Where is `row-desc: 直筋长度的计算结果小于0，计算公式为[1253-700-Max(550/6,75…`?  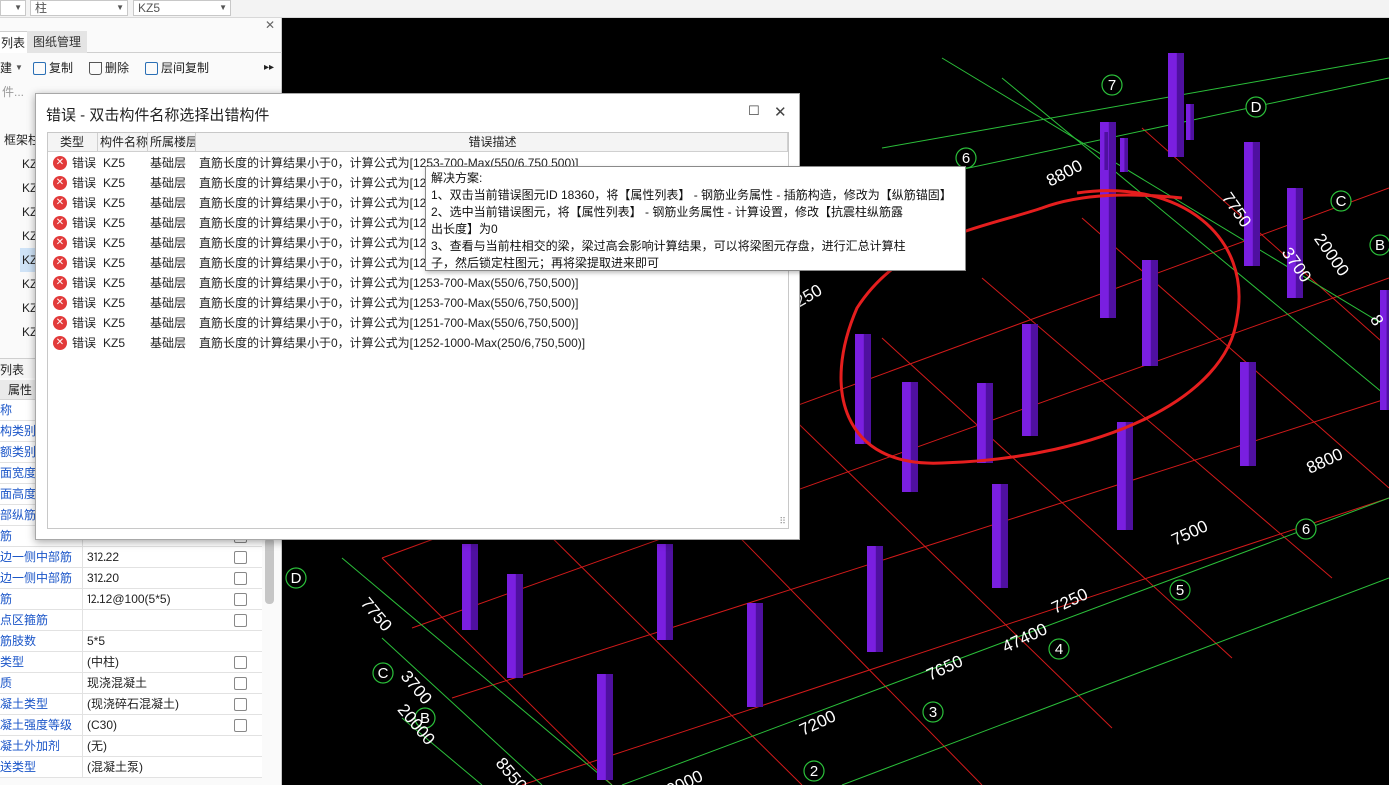
row-desc: 直筋长度的计算结果小于0，计算公式为[1253-700-Max(550/6,75… is located at coordinates (389, 283).